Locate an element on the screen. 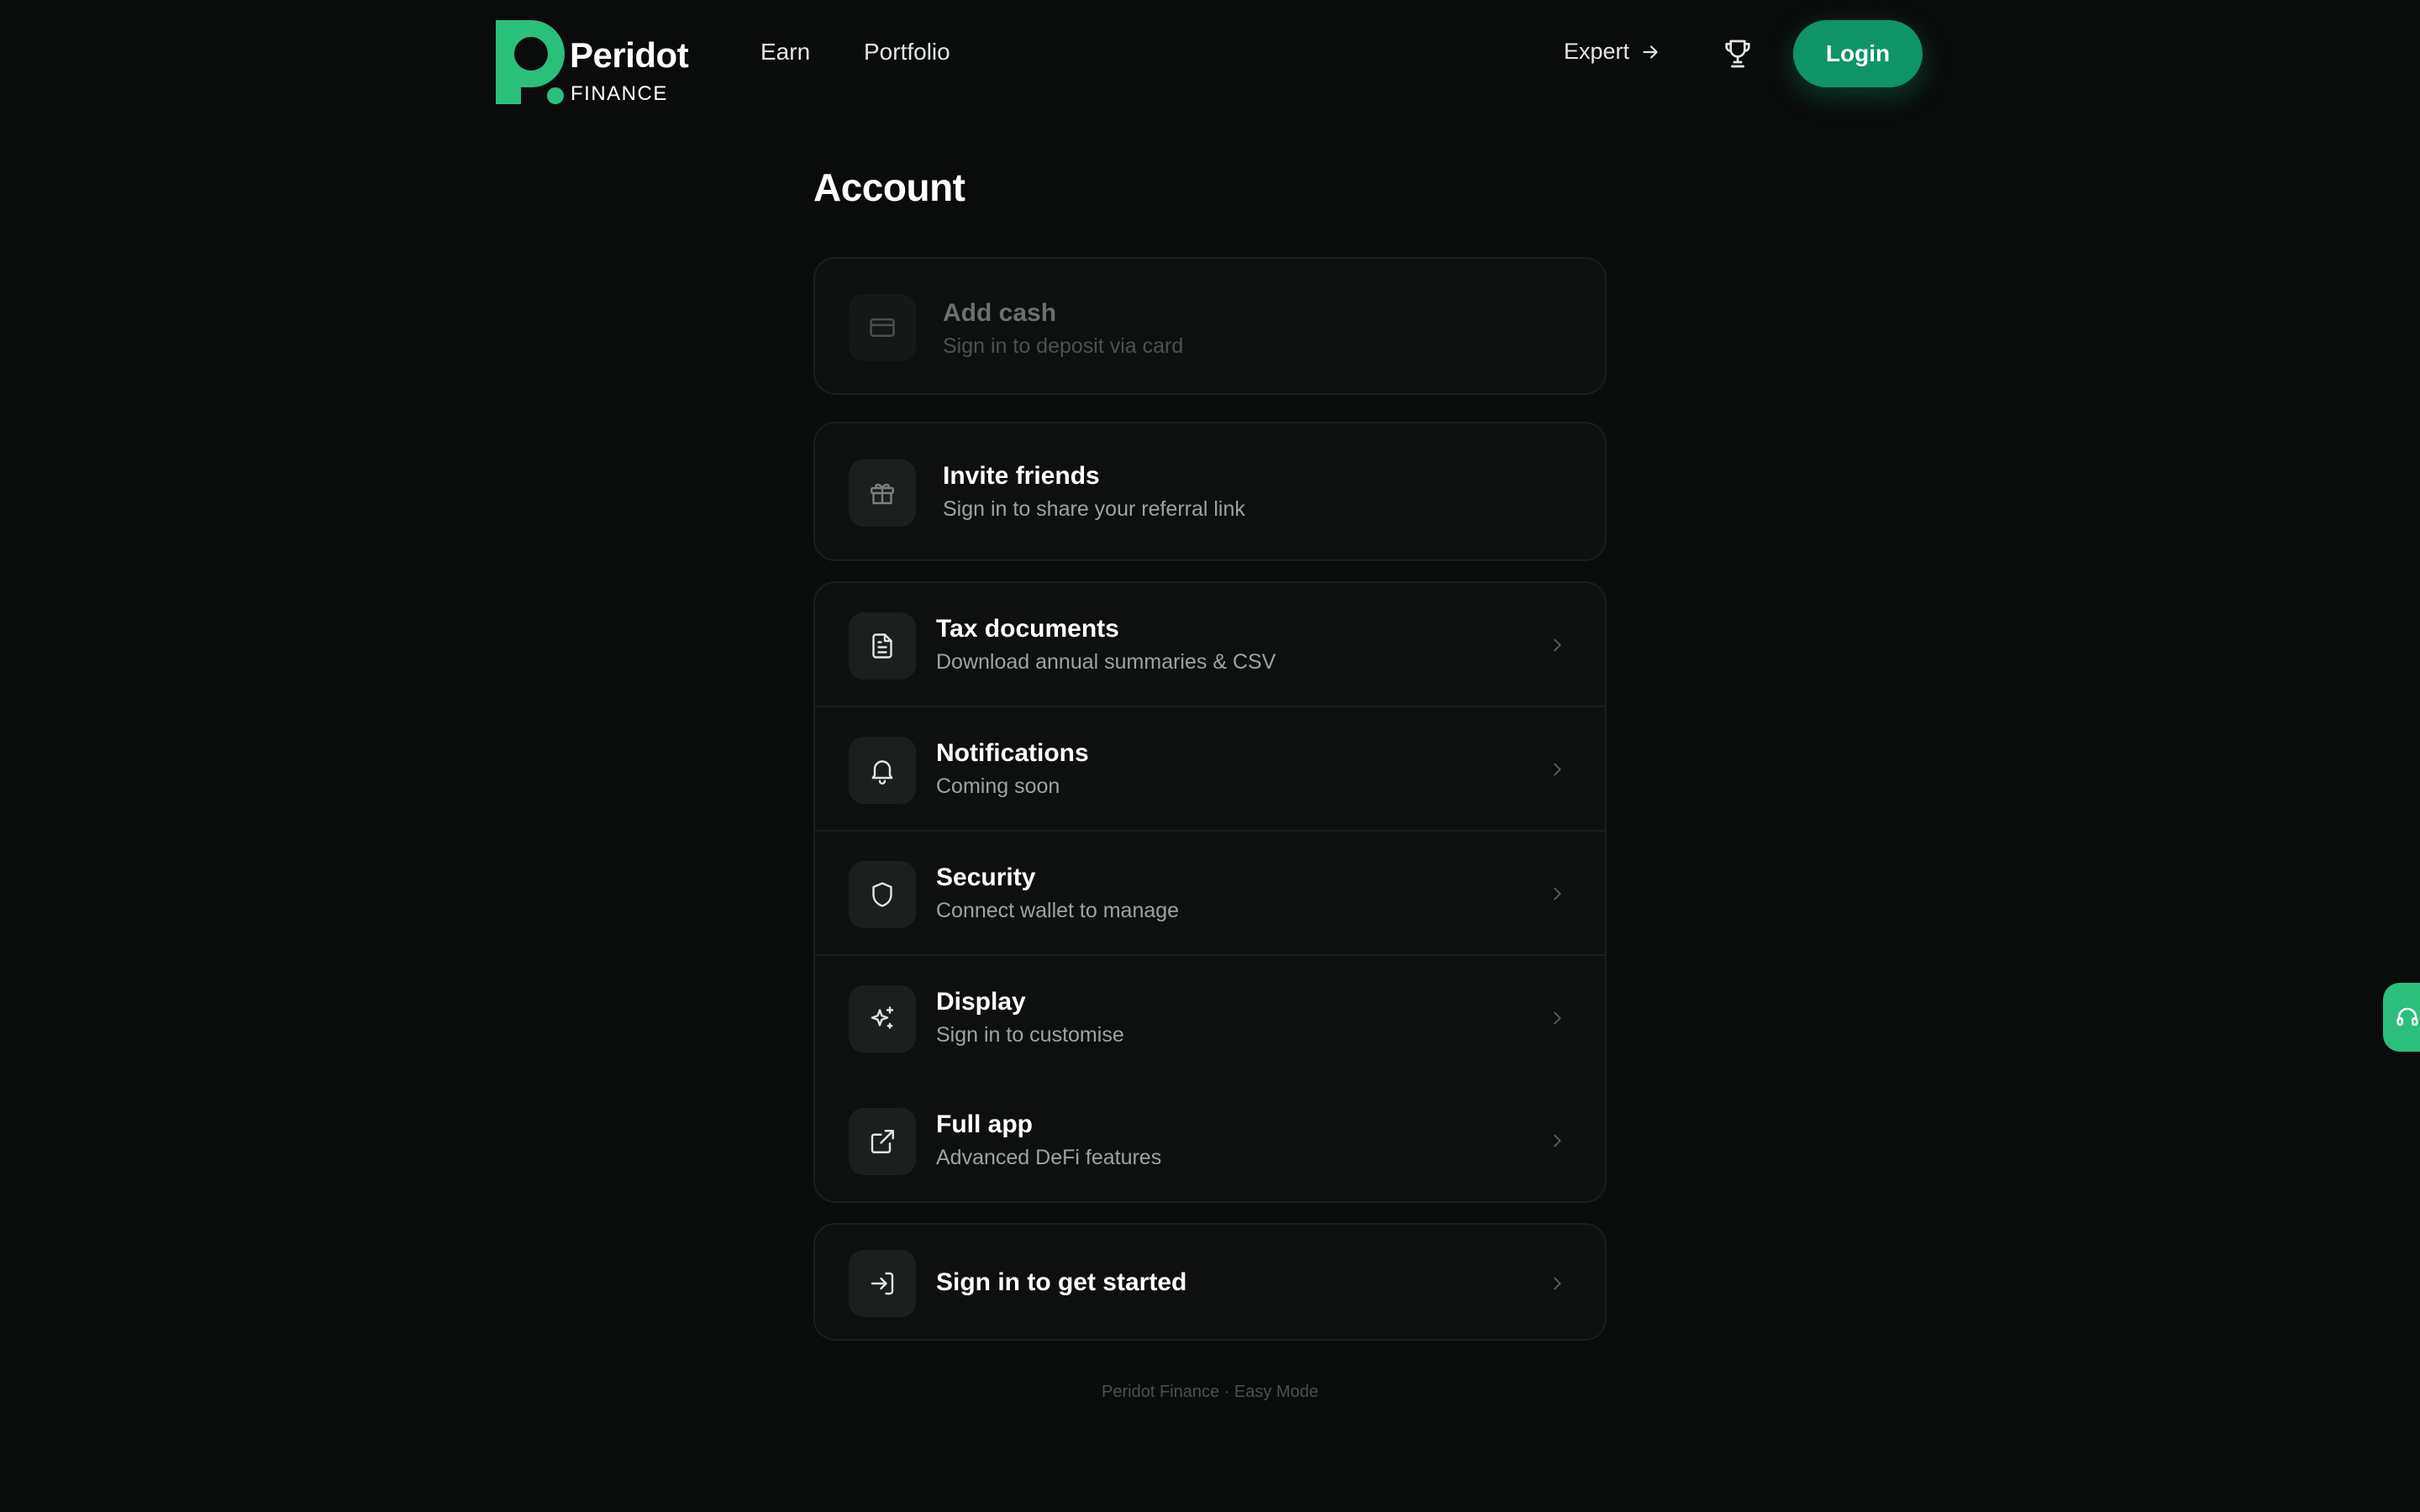  display-icon-box is located at coordinates (882, 1019).